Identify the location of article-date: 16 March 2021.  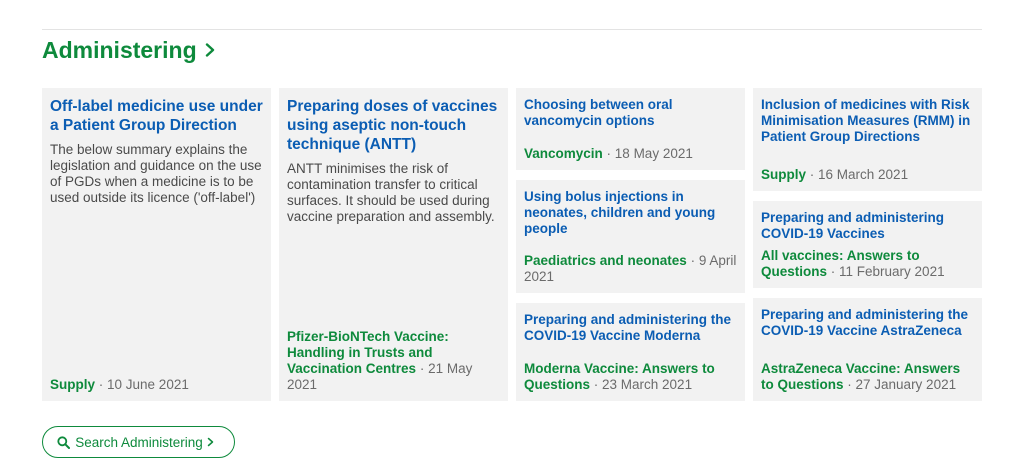
(863, 174).